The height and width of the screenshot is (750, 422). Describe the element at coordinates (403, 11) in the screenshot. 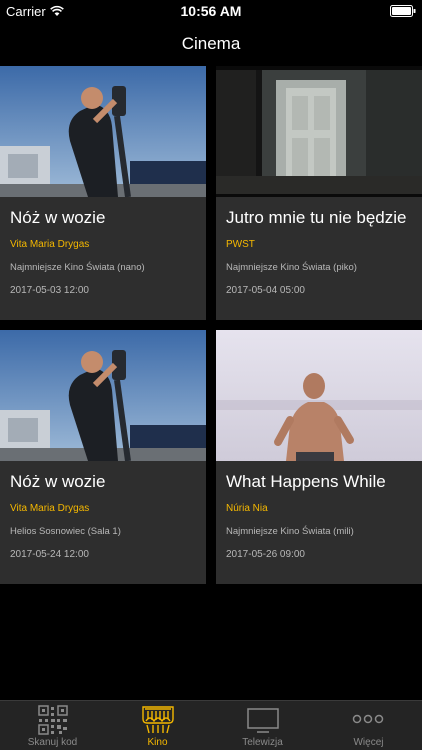

I see `battery-icon` at that location.